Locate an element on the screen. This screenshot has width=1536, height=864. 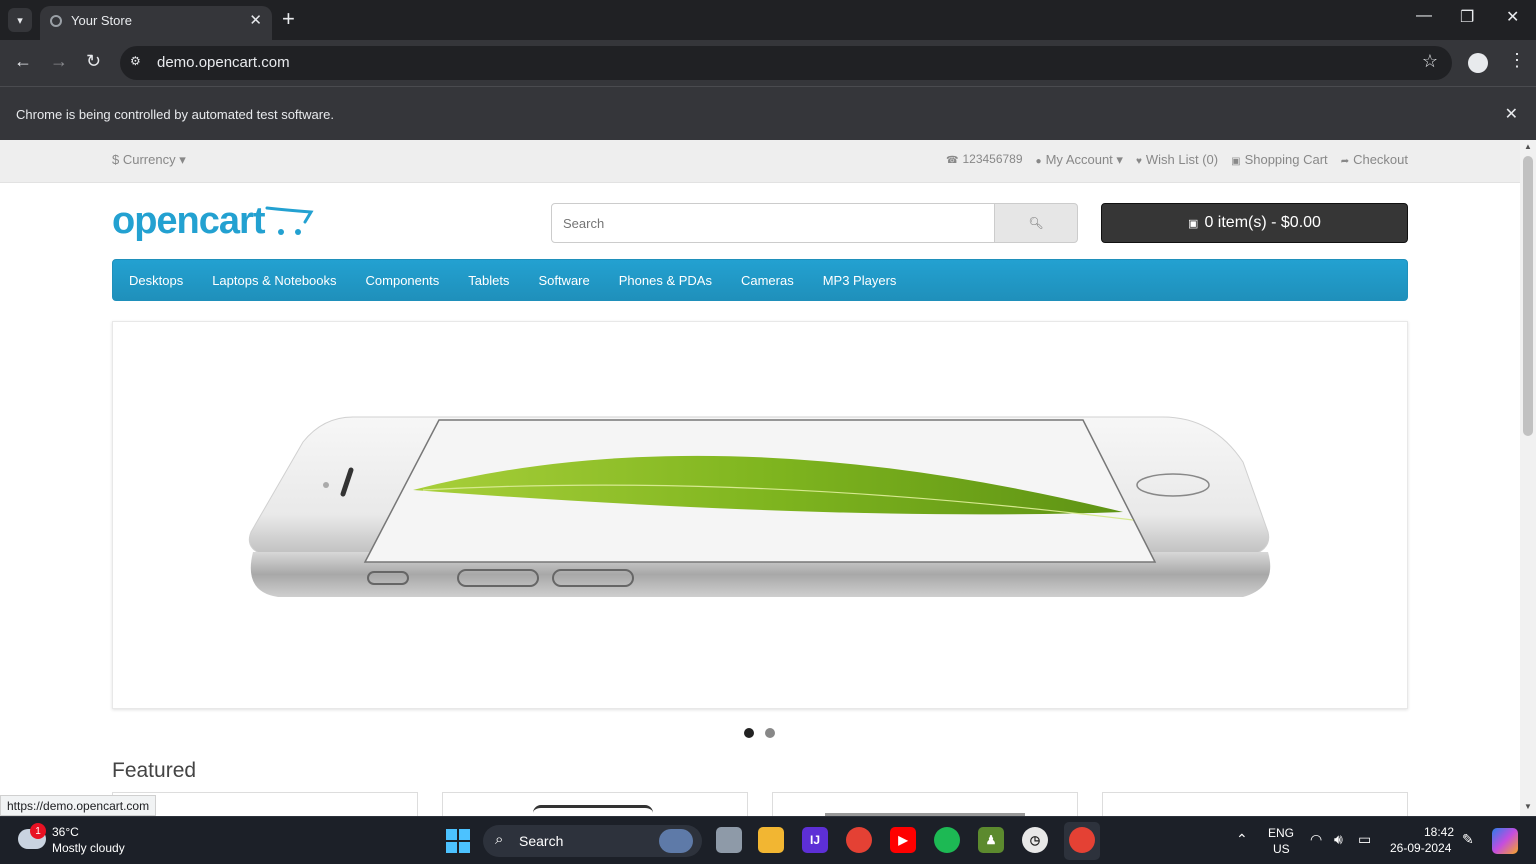
tab-search-button: ▾ is located at coordinates (20, 20).